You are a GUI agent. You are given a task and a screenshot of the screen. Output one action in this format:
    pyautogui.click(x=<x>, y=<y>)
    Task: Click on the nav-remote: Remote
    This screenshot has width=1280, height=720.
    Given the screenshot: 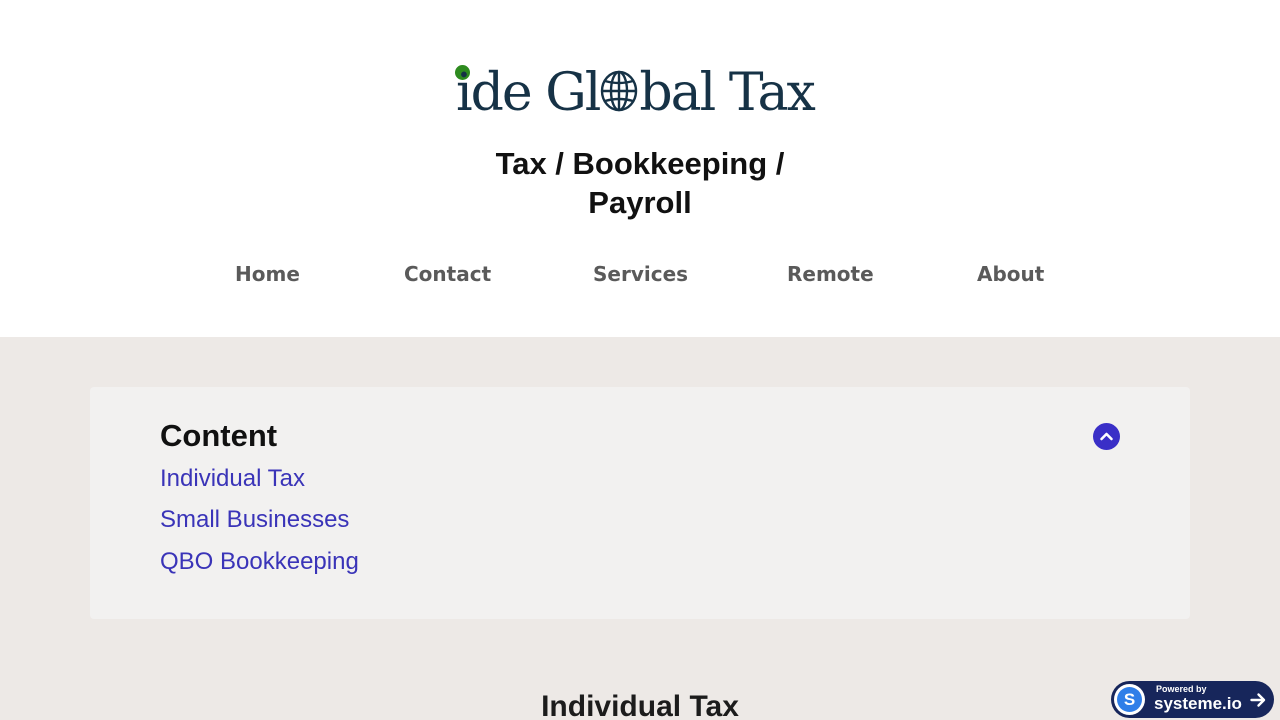 What is the action you would take?
    pyautogui.click(x=830, y=274)
    